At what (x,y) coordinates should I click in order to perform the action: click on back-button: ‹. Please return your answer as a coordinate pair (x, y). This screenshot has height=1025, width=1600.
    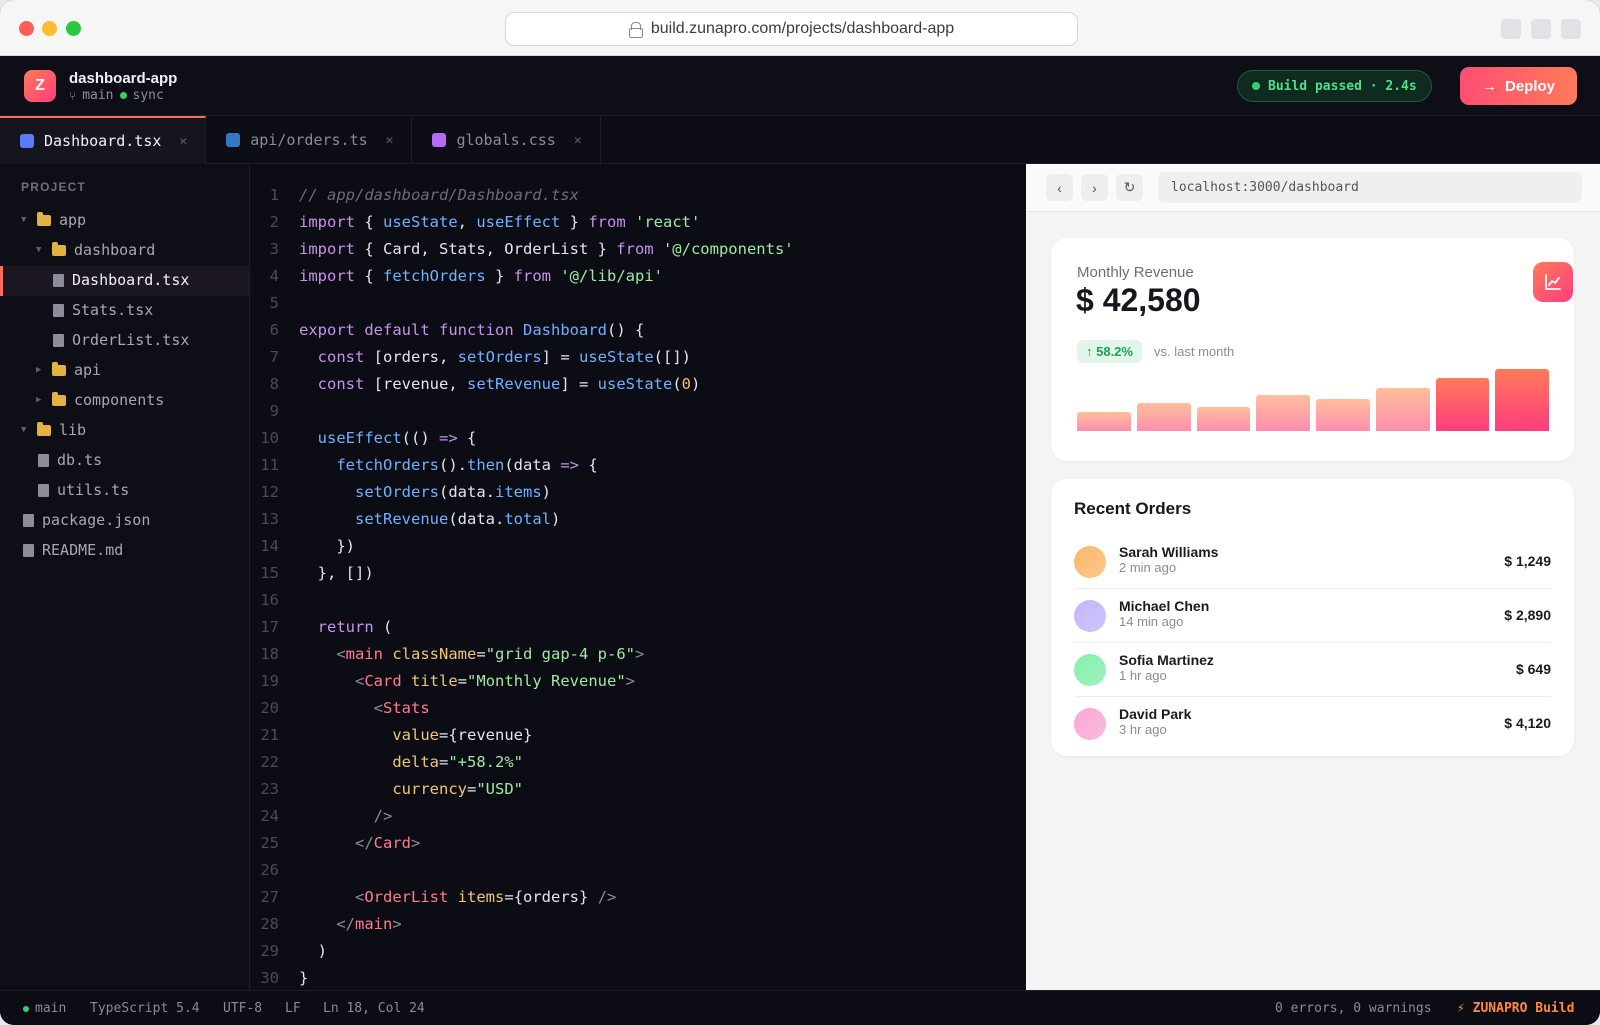
    Looking at the image, I should click on (1059, 187).